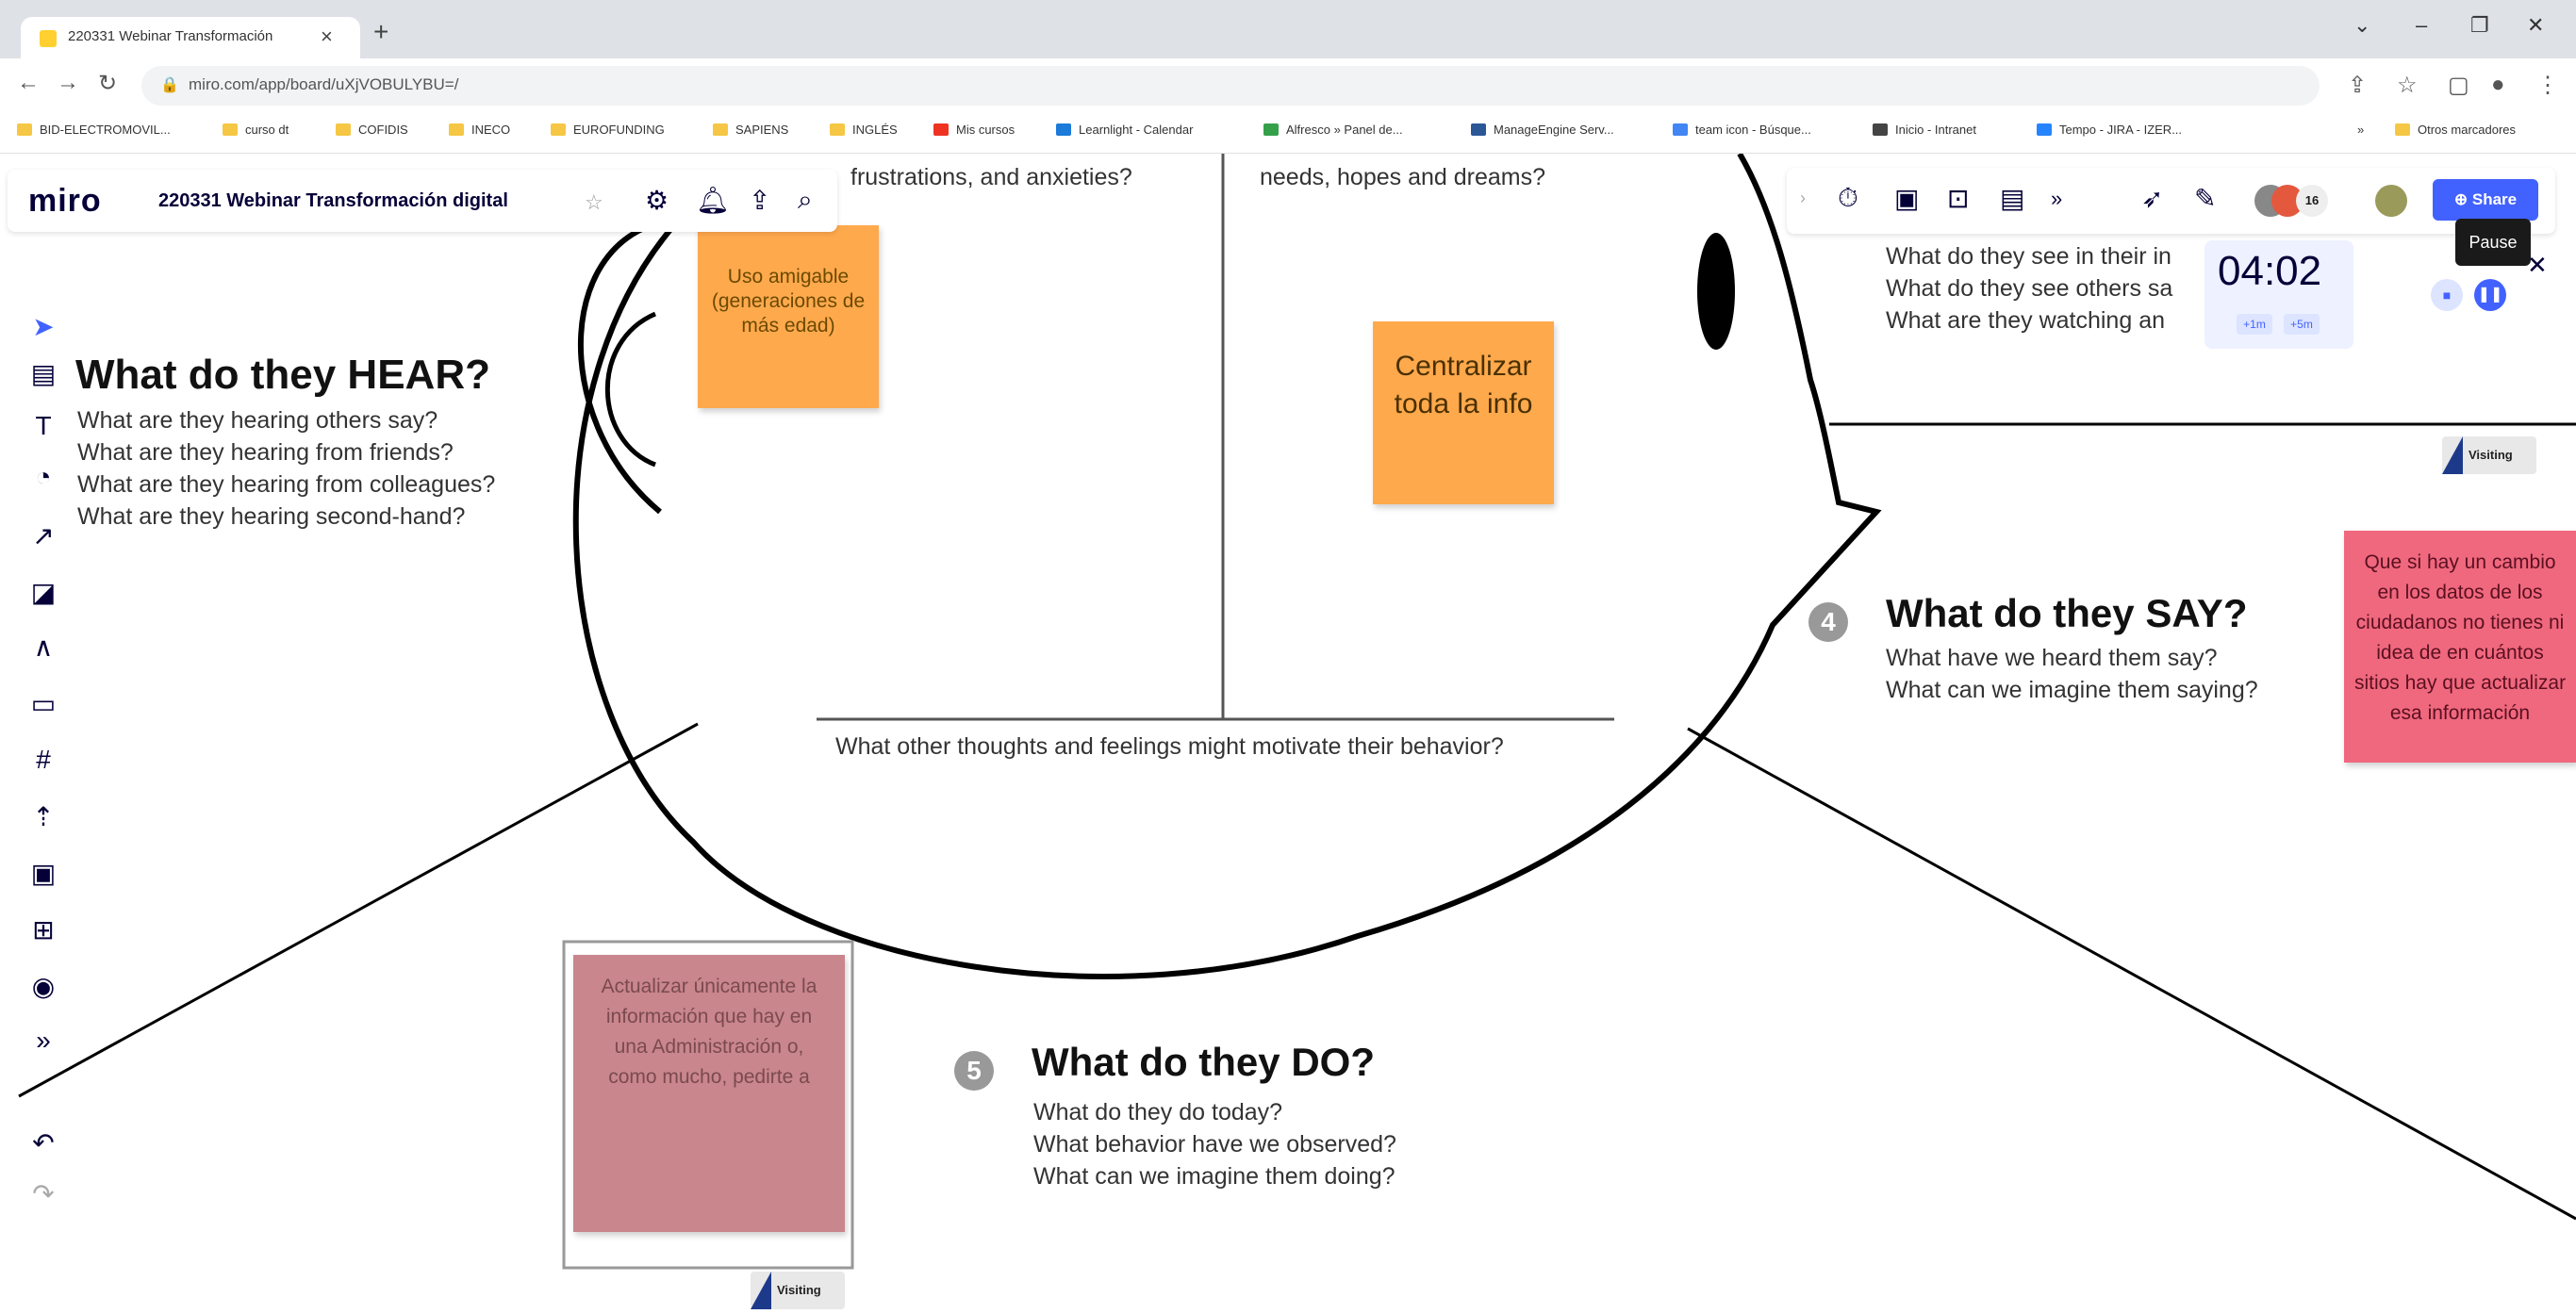 The image size is (2576, 1314). I want to click on say-do-divider, so click(2131, 974).